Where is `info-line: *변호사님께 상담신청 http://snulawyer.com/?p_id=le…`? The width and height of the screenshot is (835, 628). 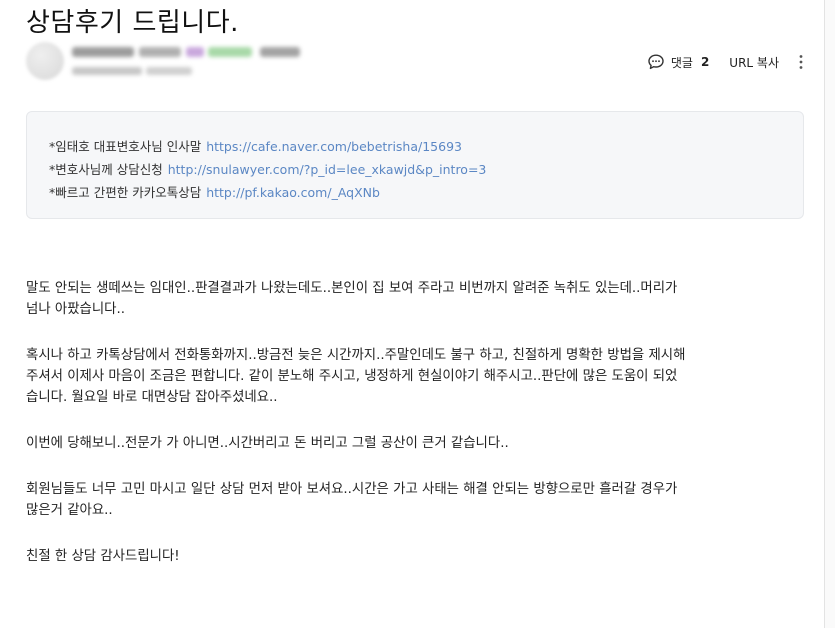
info-line: *변호사님께 상담신청 http://snulawyer.com/?p_id=le… is located at coordinates (267, 168).